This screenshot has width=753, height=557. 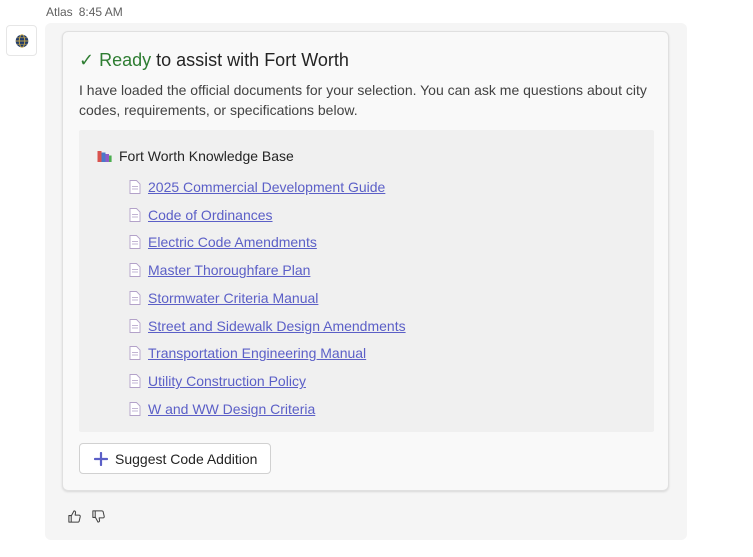 I want to click on bot-avatar, so click(x=21, y=40).